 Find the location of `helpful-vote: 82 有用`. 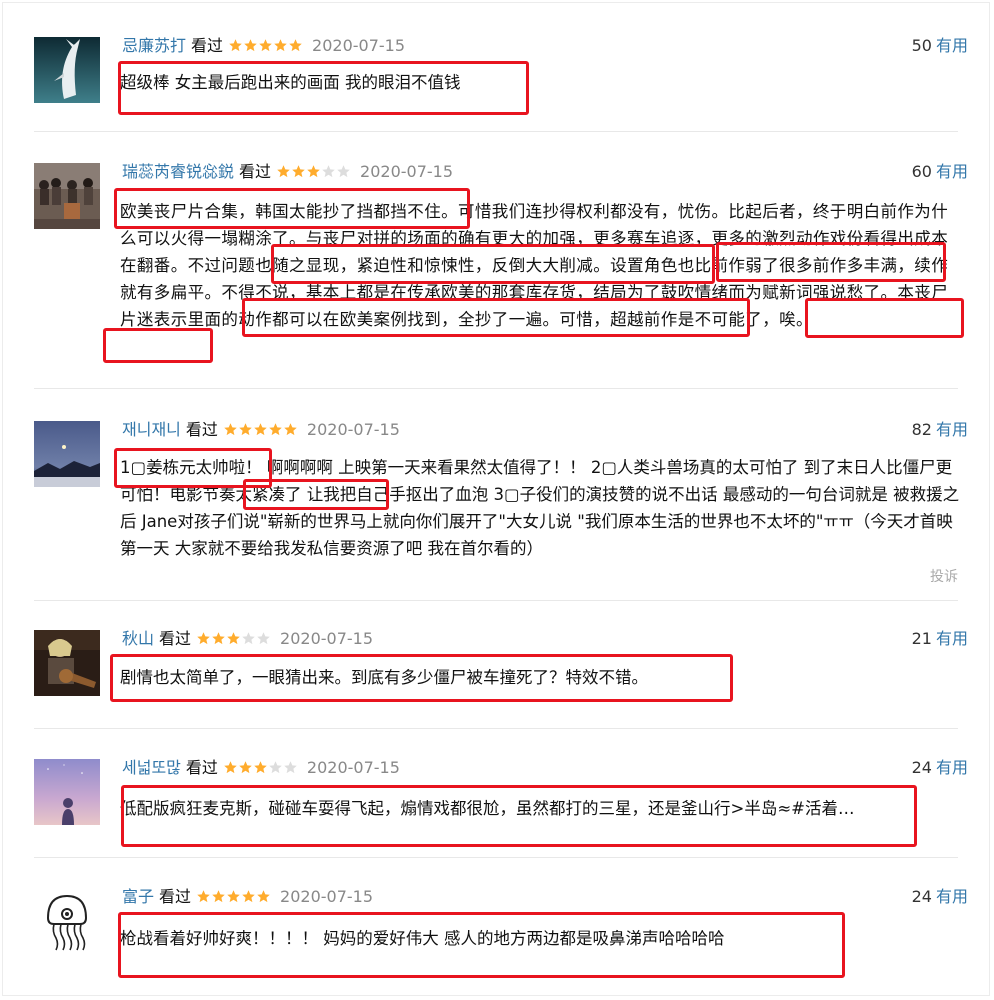

helpful-vote: 82 有用 is located at coordinates (940, 430).